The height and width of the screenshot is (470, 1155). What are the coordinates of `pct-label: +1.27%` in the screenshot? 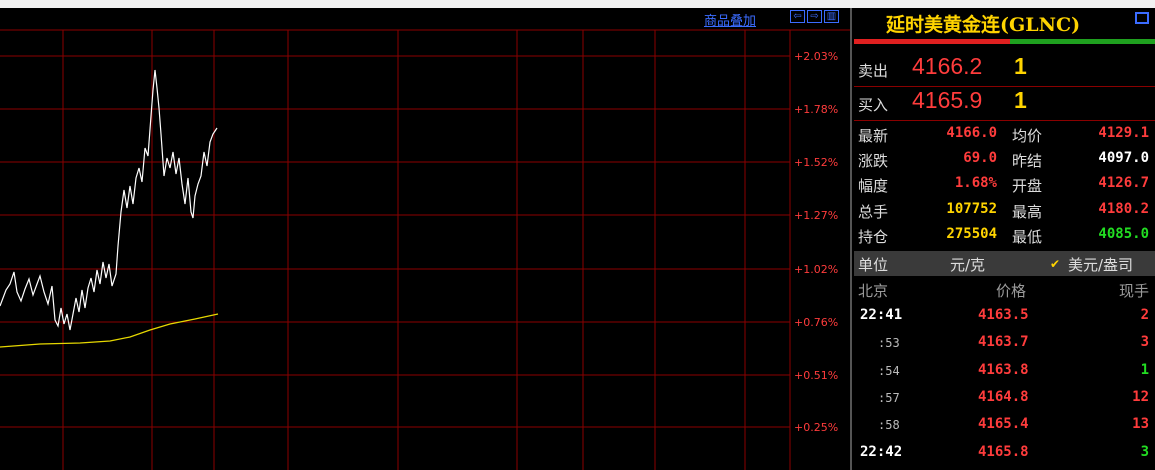 It's located at (816, 215).